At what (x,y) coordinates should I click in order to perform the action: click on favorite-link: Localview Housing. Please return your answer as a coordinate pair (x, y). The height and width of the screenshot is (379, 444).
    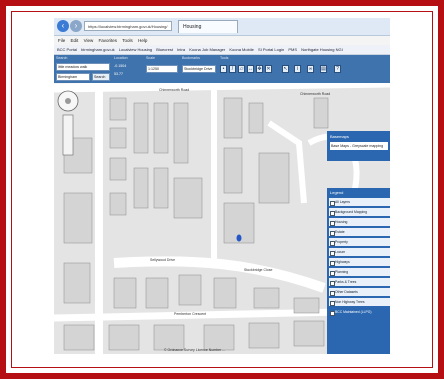
    Looking at the image, I should click on (135, 49).